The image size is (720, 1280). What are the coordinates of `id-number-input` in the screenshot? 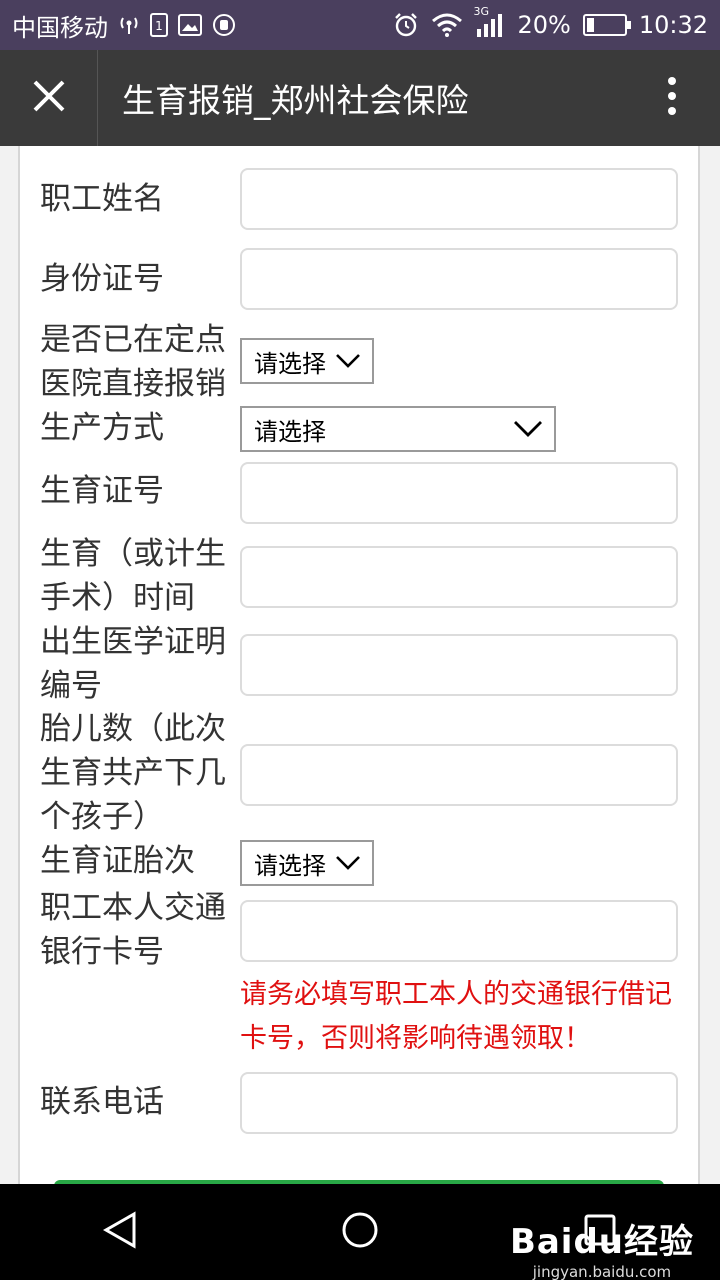 It's located at (459, 279).